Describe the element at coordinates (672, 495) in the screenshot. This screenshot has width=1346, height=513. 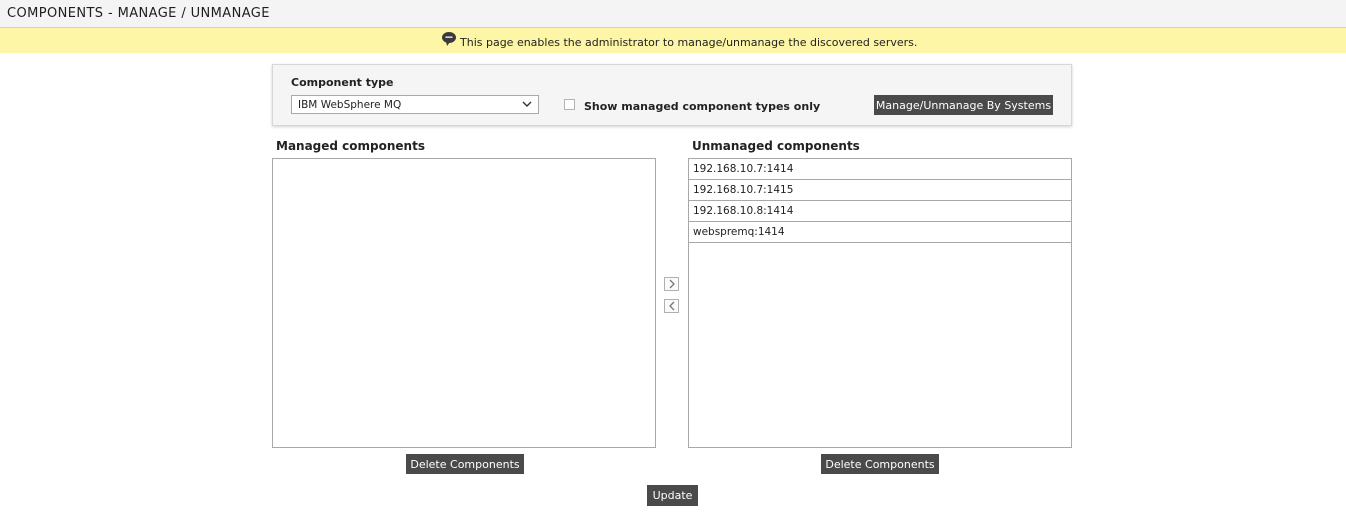
I see `update-button: Update` at that location.